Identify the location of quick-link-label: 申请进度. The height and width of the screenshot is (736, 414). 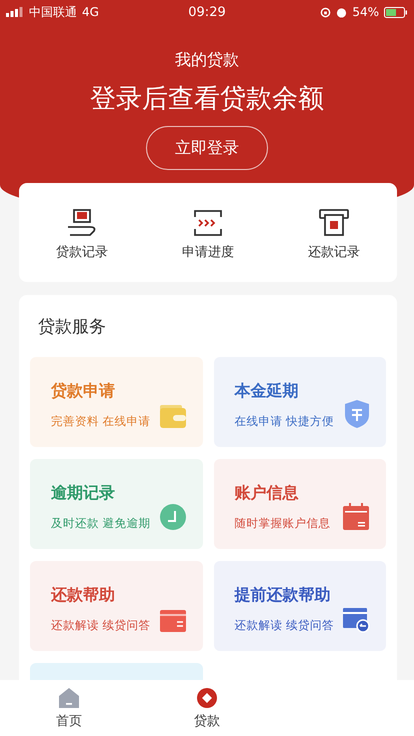
(208, 252).